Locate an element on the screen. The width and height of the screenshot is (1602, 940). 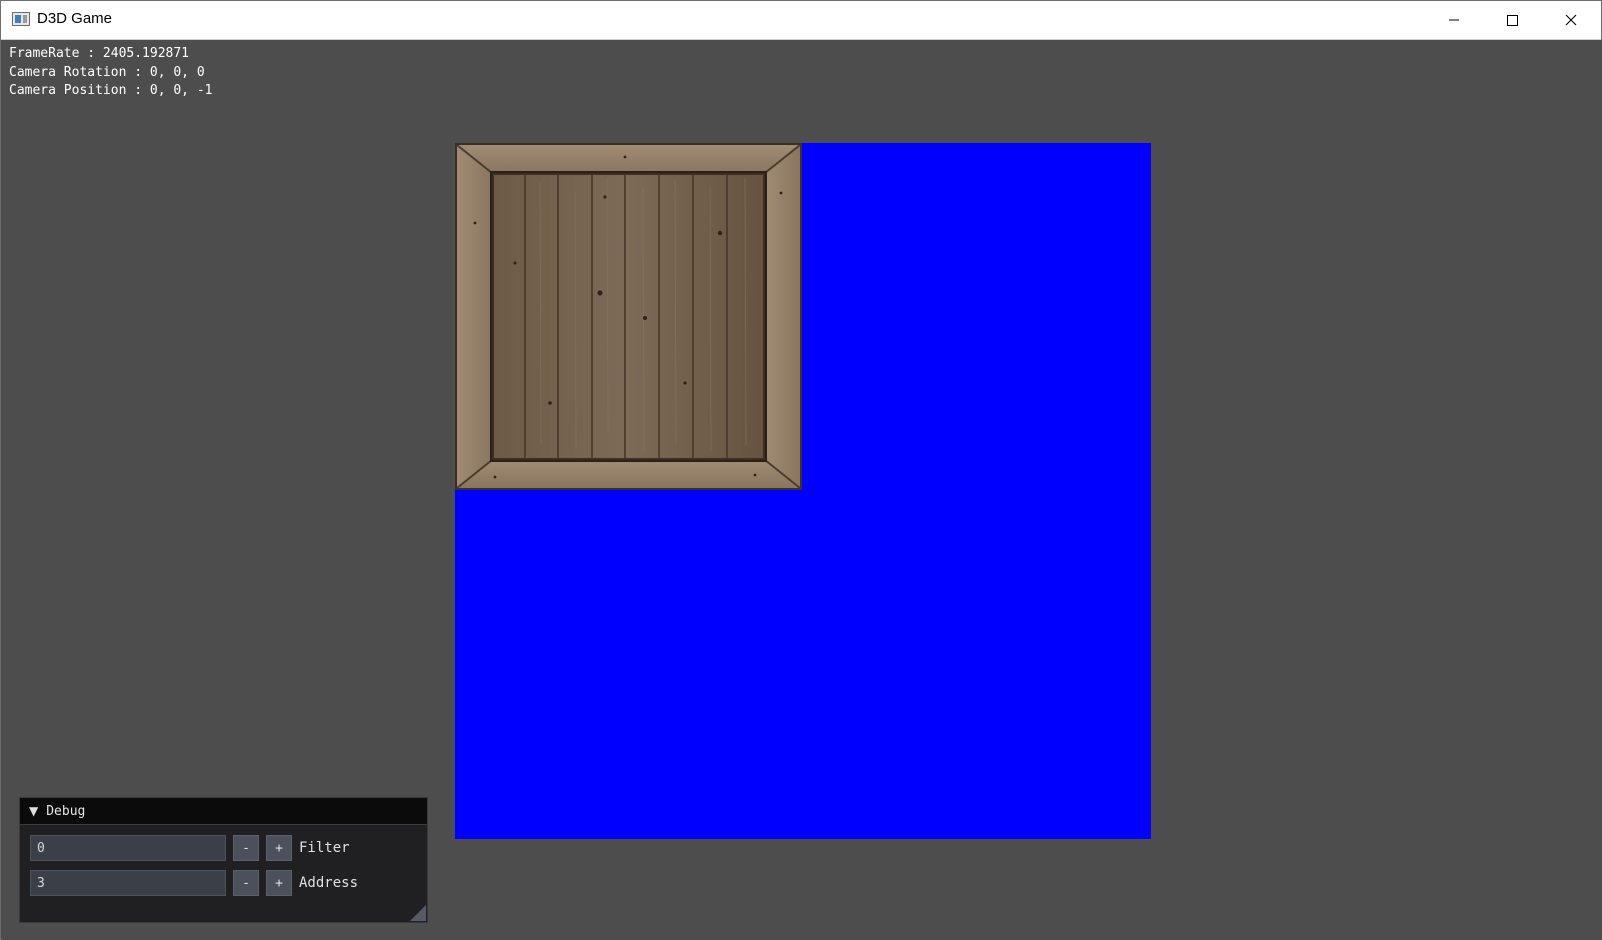
minimize-button is located at coordinates (1454, 20).